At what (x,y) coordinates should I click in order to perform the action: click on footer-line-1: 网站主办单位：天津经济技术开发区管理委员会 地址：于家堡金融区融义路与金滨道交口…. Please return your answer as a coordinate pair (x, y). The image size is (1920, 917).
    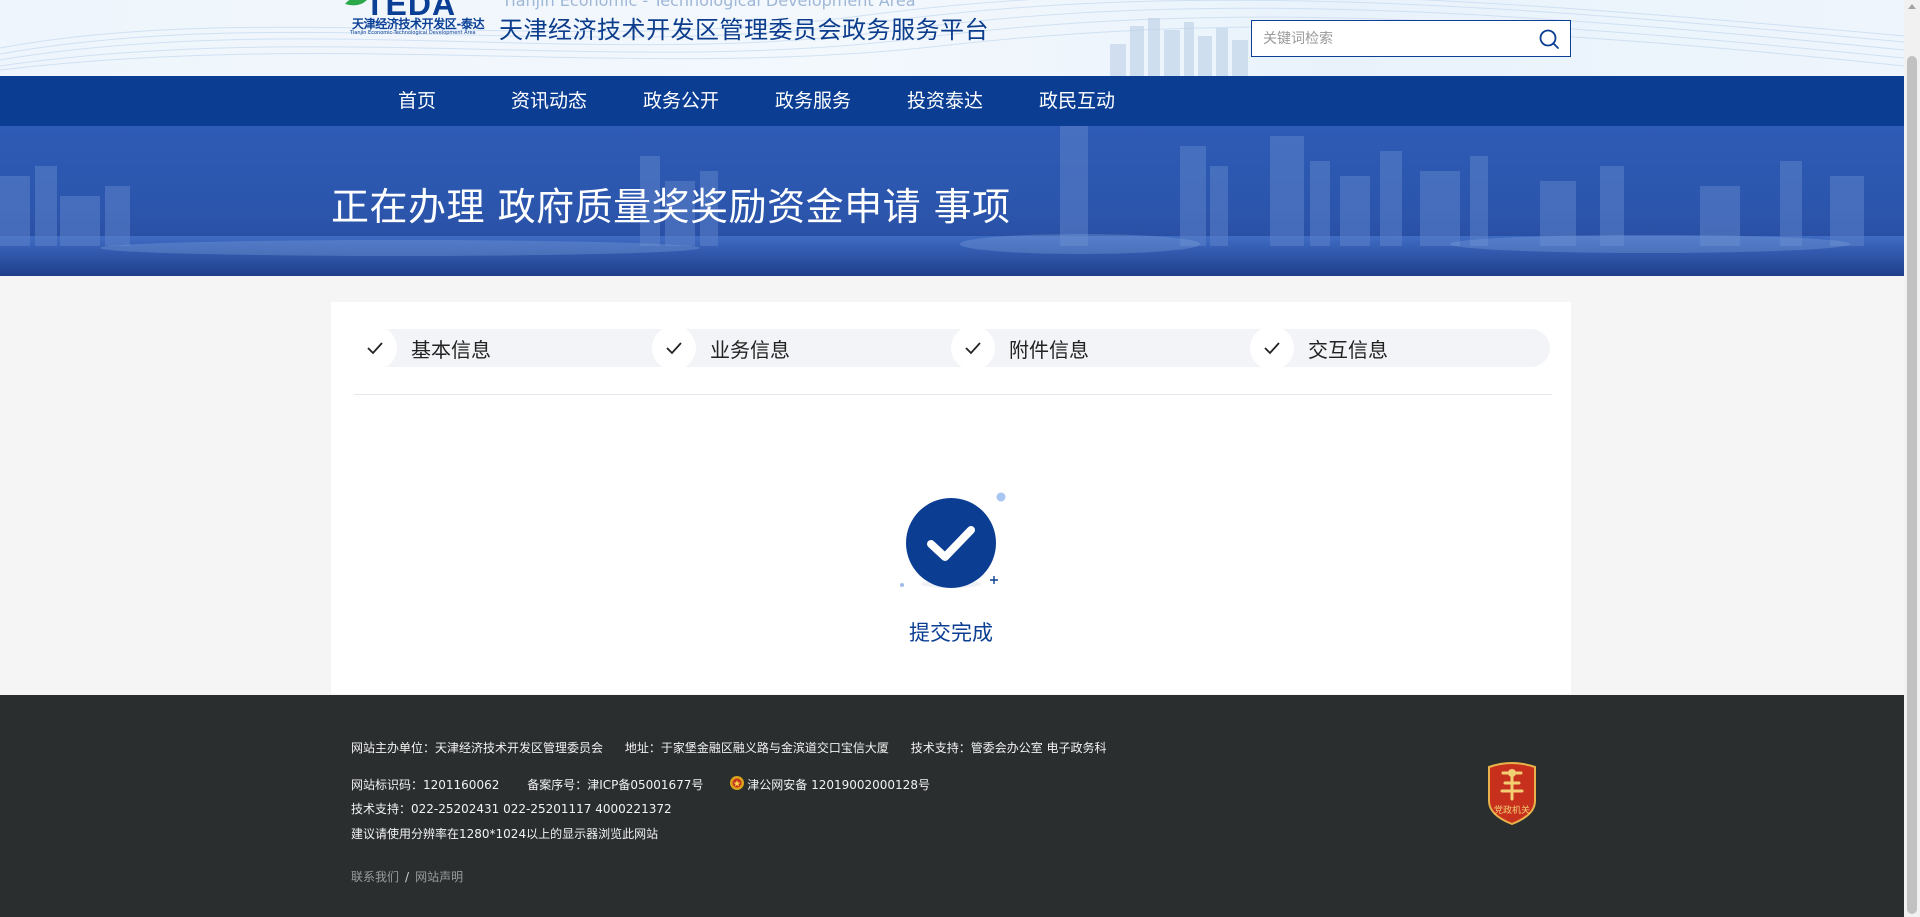
    Looking at the image, I should click on (738, 747).